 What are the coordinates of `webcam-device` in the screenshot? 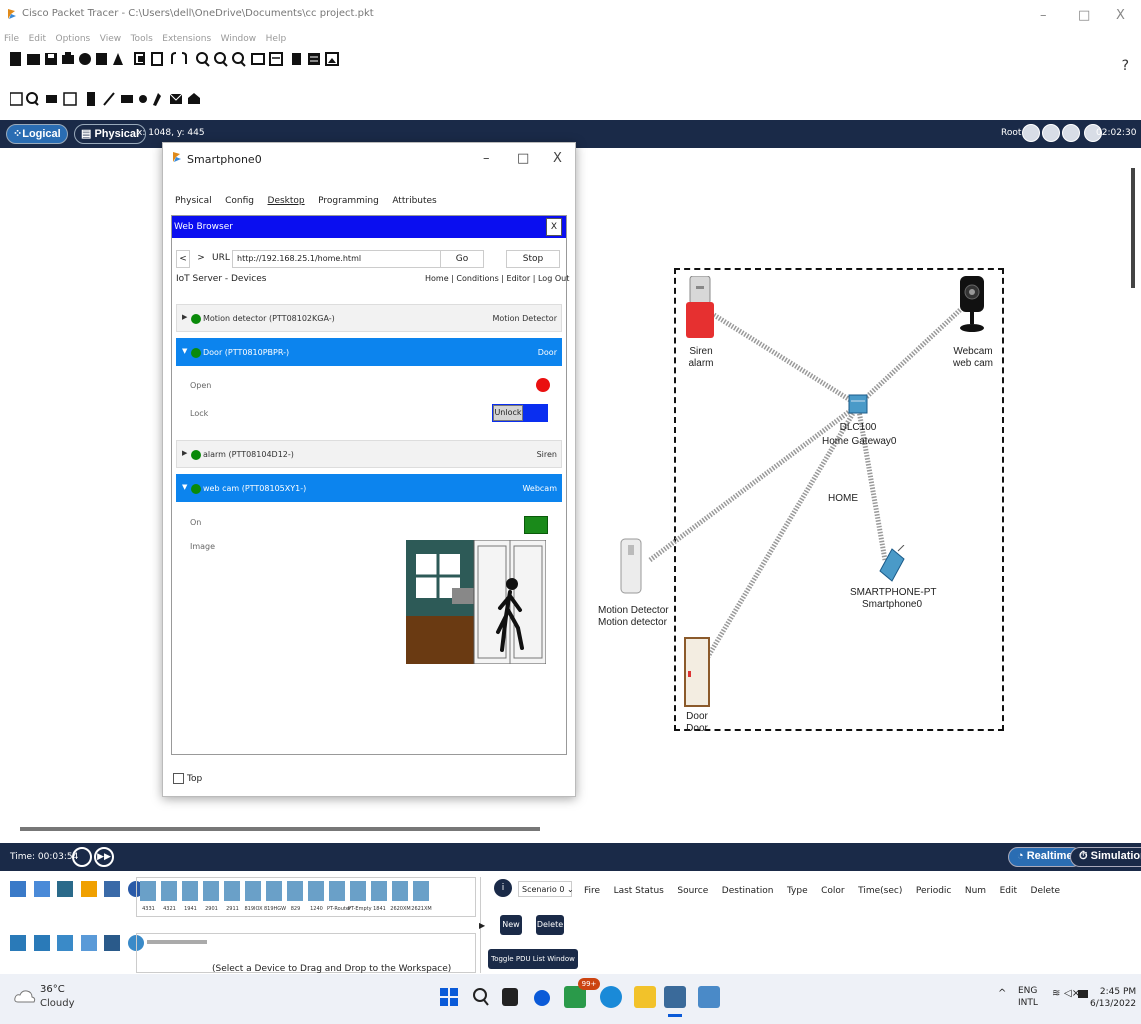 It's located at (972, 307).